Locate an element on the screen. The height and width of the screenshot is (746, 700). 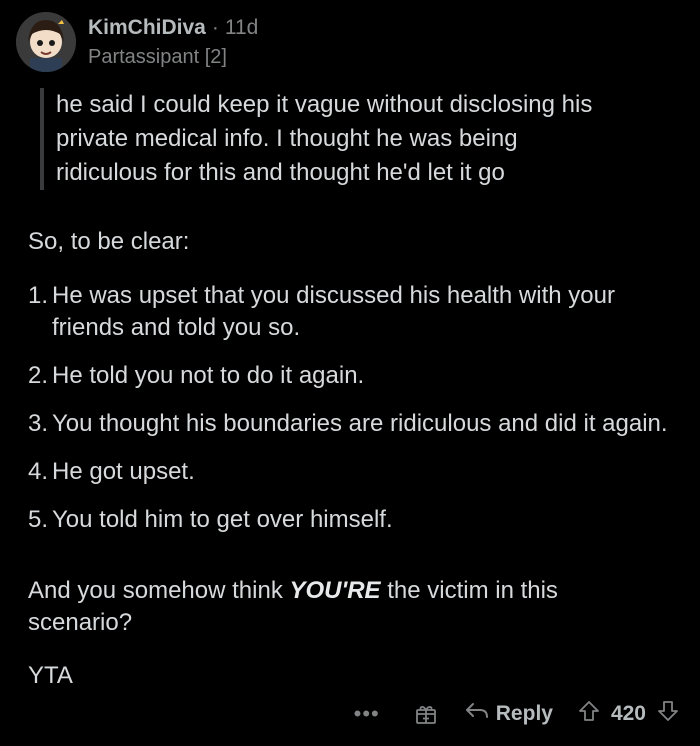
reply-button: Reply is located at coordinates (508, 714).